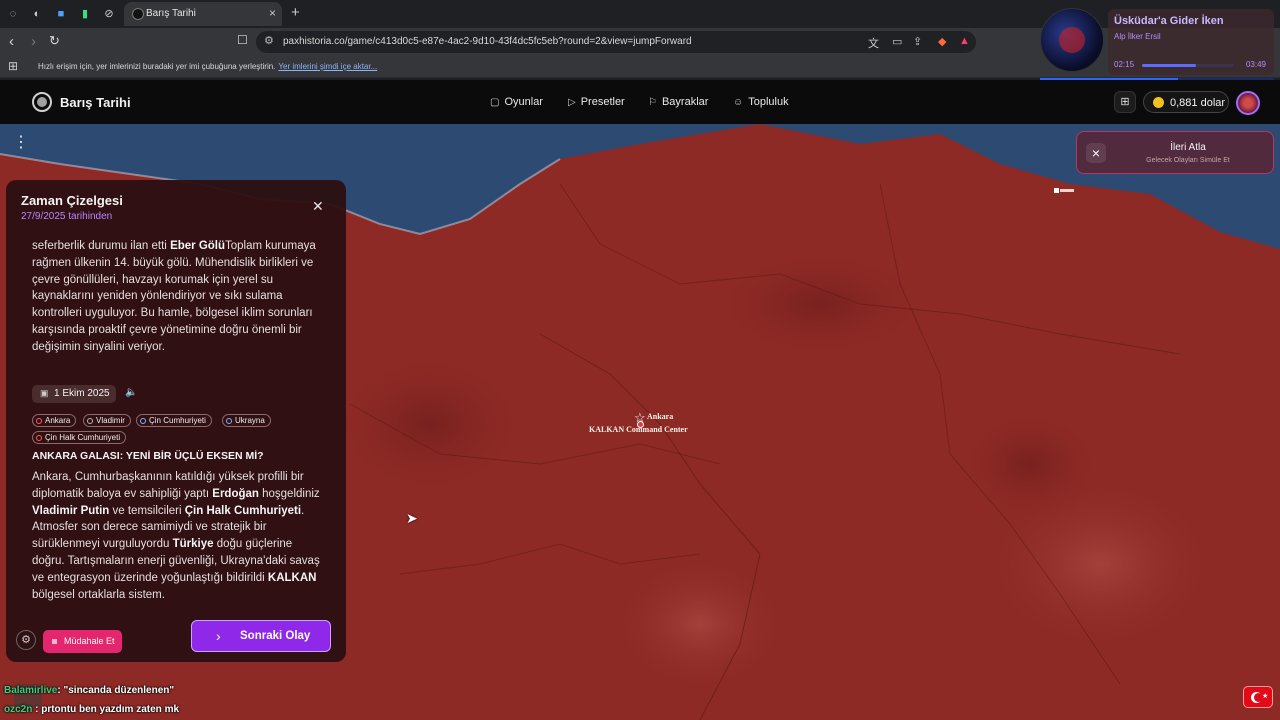  I want to click on turkey-flag-icon: ★, so click(1258, 697).